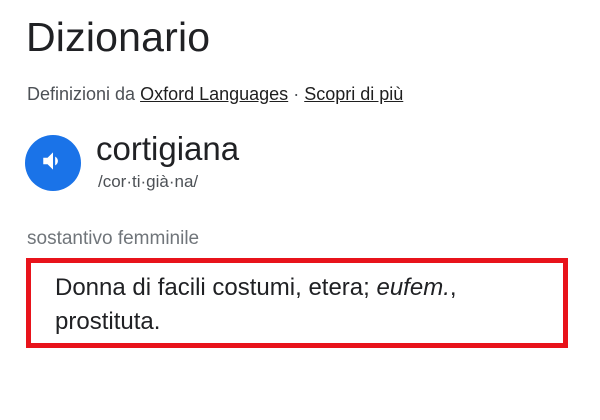  Describe the element at coordinates (148, 181) in the screenshot. I see `phonetic-spelling: /cor·ti·già·na/` at that location.